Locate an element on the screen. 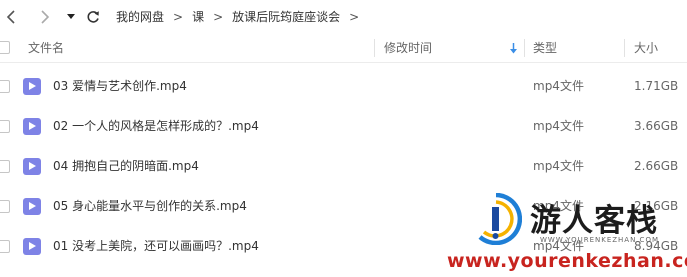 The height and width of the screenshot is (277, 687). file-row: 02 一个人的风格是怎样形成的？.mp4 mp4文件 3.66GB is located at coordinates (343, 126).